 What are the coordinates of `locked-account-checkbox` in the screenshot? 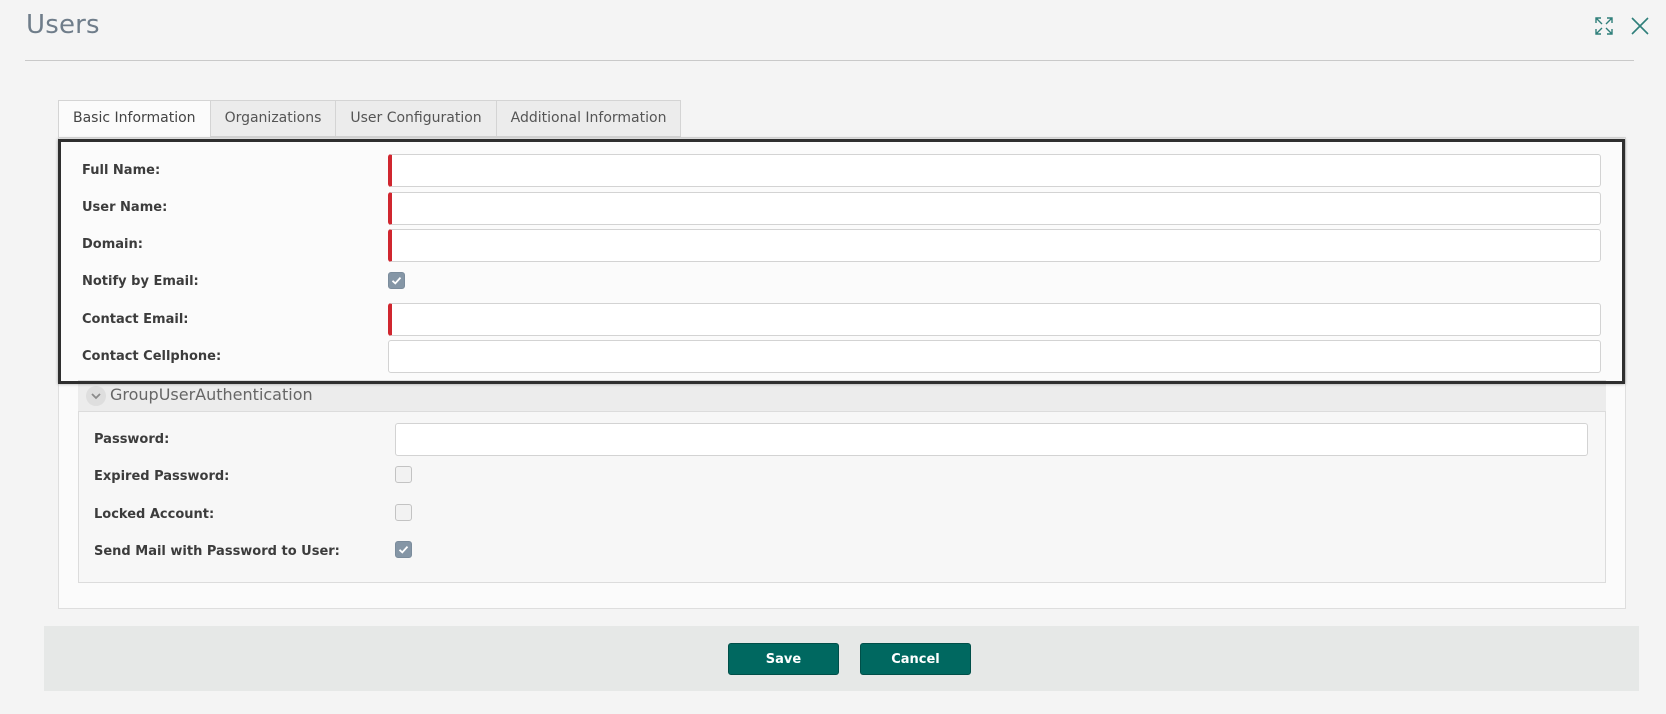 It's located at (403, 512).